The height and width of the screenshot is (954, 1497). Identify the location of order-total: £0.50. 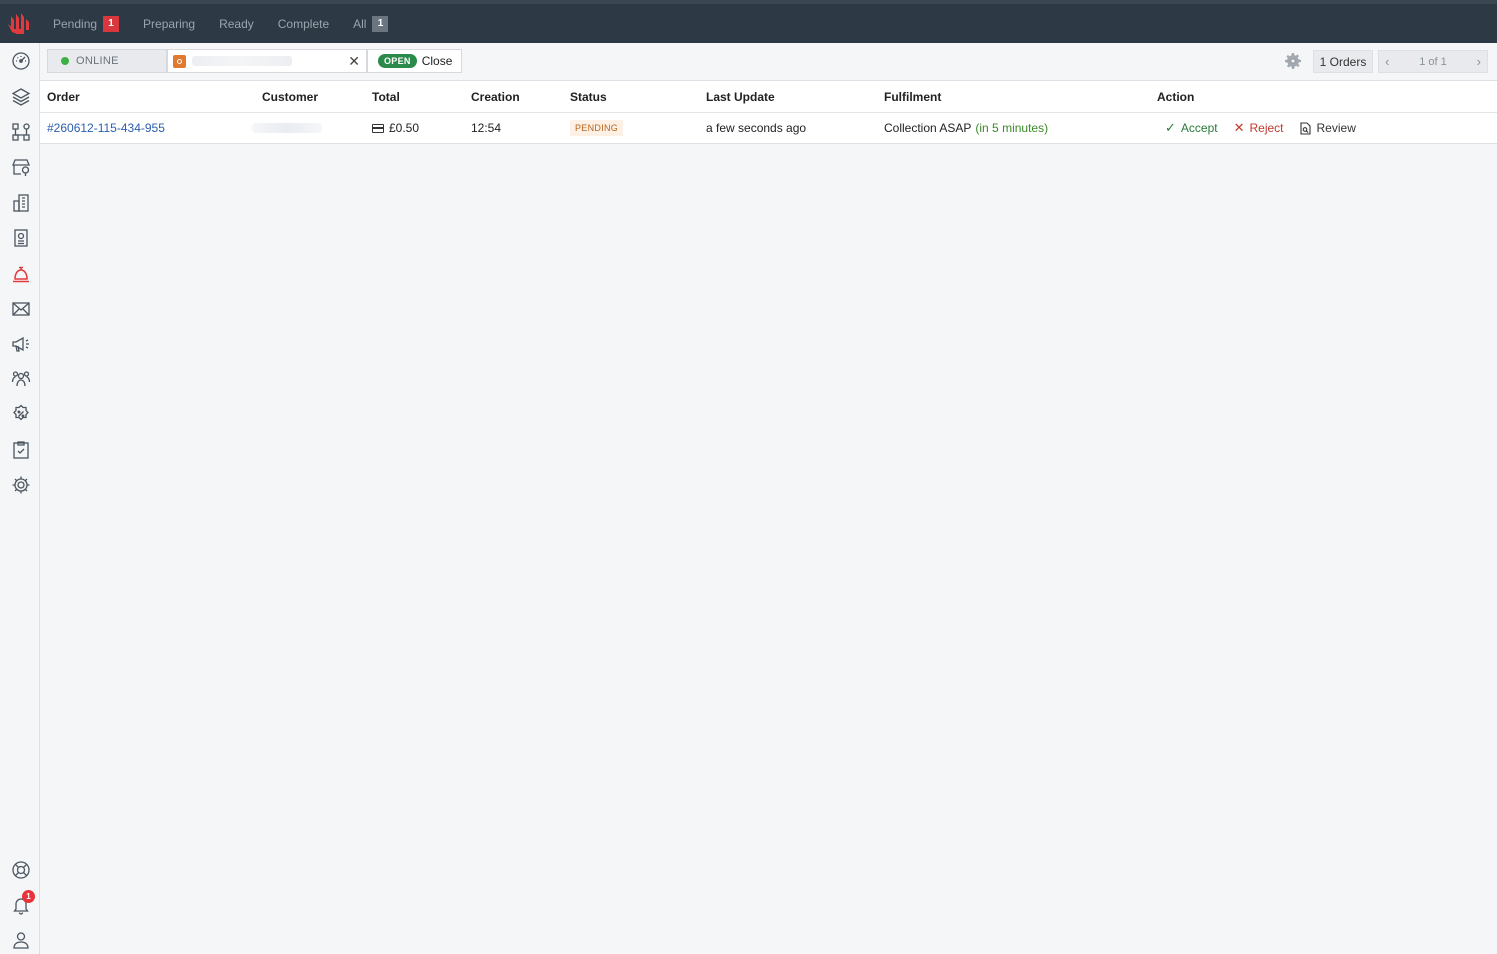
(404, 128).